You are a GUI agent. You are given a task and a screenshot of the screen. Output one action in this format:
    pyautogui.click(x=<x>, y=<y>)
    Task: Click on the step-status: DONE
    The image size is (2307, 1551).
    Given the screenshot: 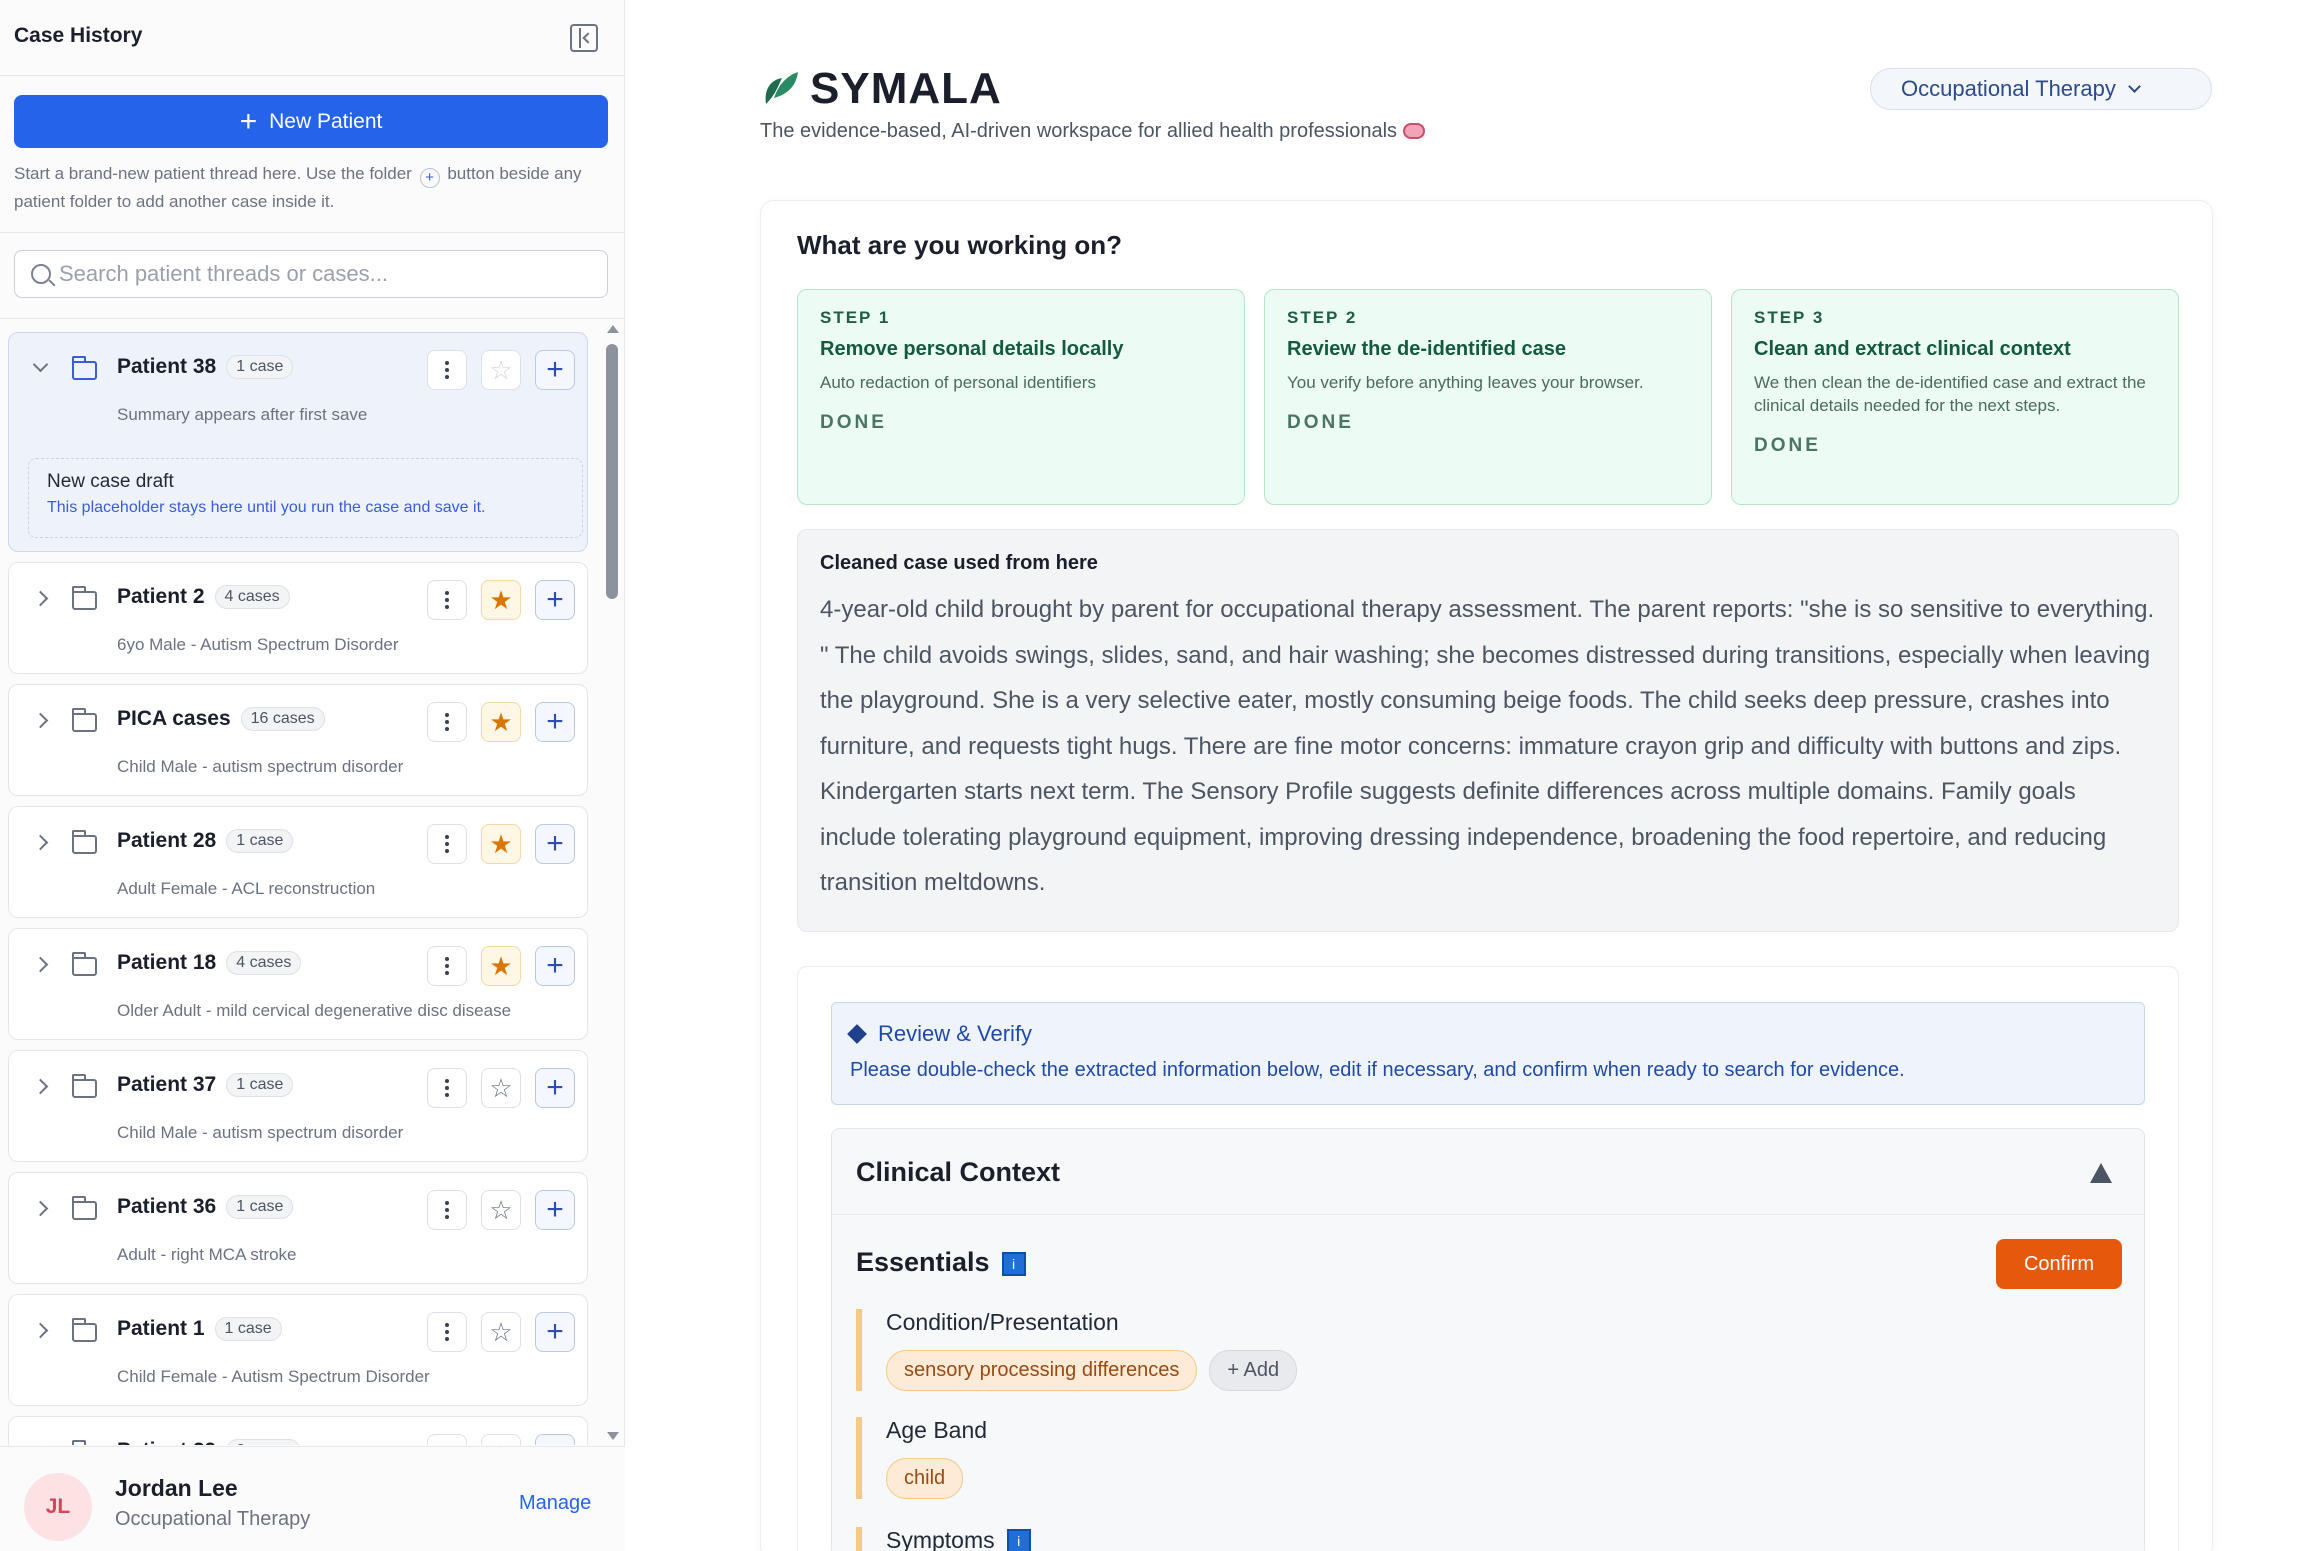 What is the action you would take?
    pyautogui.click(x=853, y=422)
    